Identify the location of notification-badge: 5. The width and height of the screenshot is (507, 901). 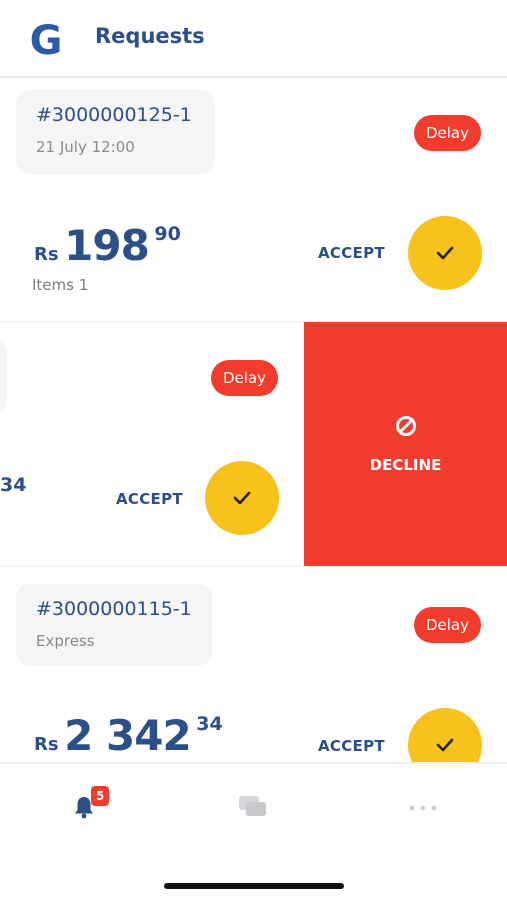
(100, 796).